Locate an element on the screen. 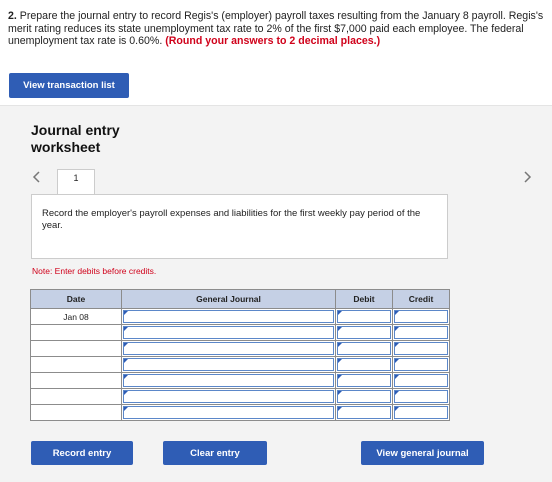  table-row: Jan 08 is located at coordinates (240, 316).